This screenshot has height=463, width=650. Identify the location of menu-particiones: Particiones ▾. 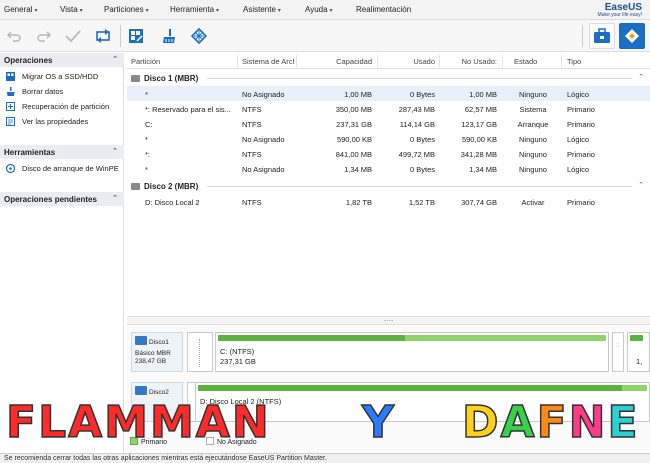
(126, 9).